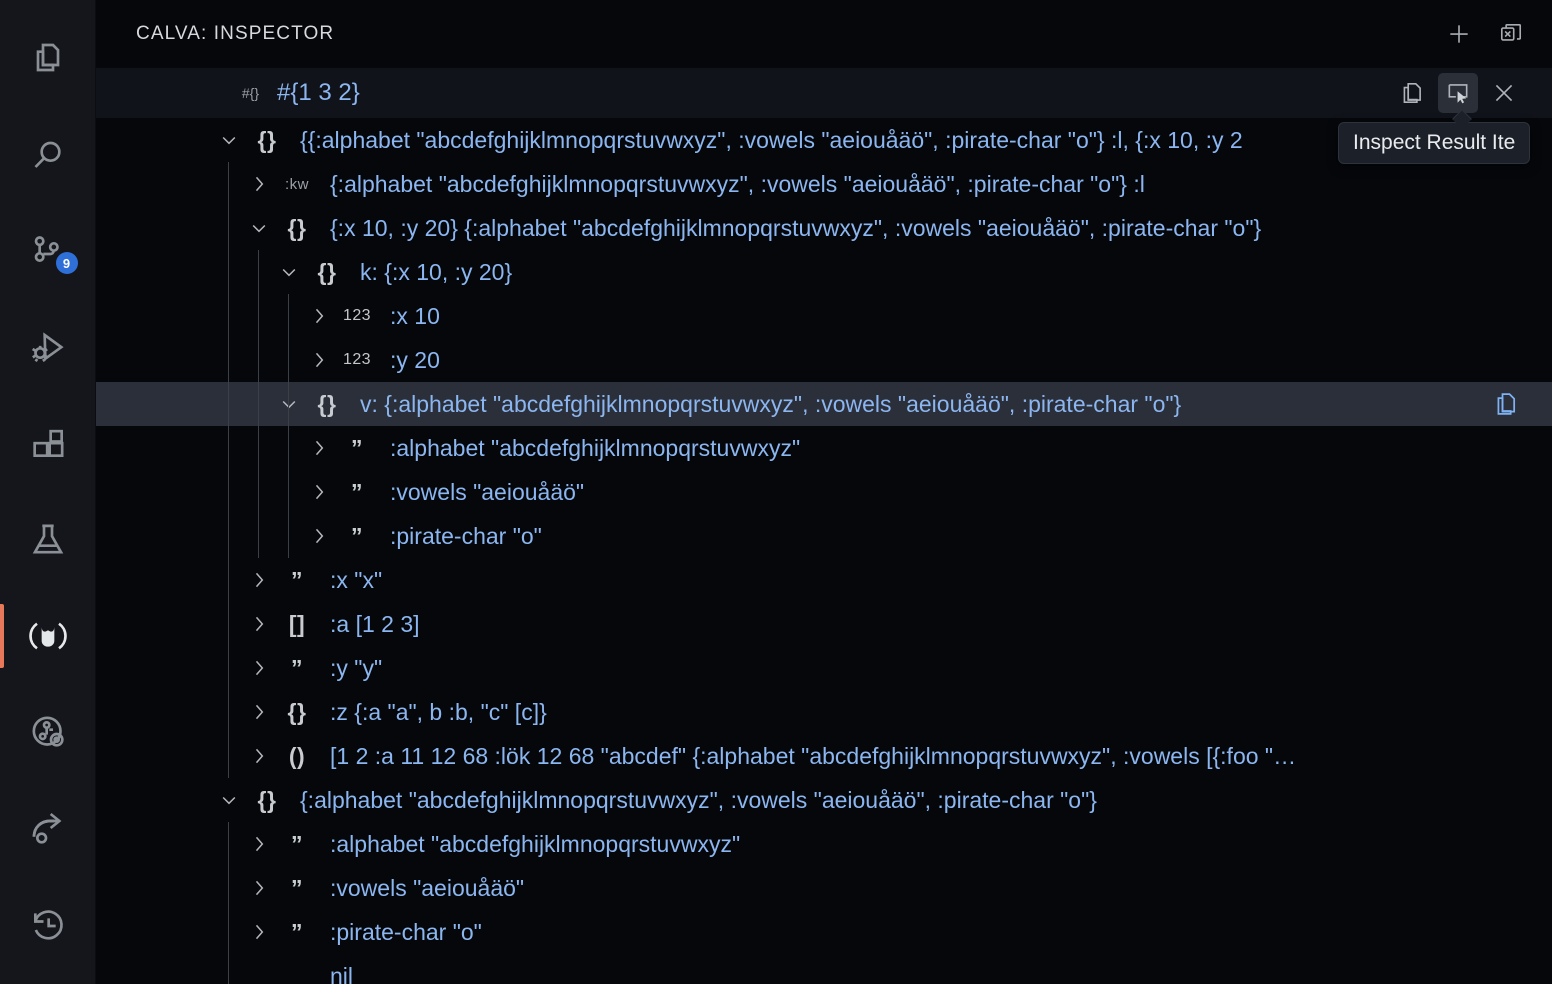 This screenshot has width=1552, height=984. I want to click on history-icon, so click(48, 924).